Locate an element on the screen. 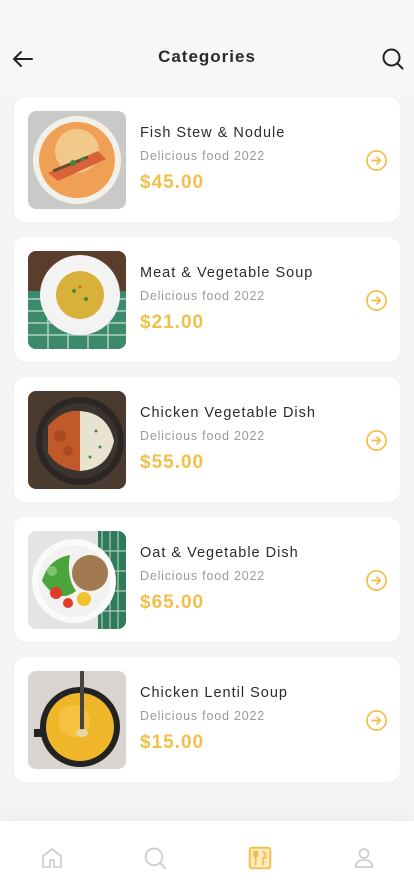 The image size is (414, 896). tab-home is located at coordinates (52, 858).